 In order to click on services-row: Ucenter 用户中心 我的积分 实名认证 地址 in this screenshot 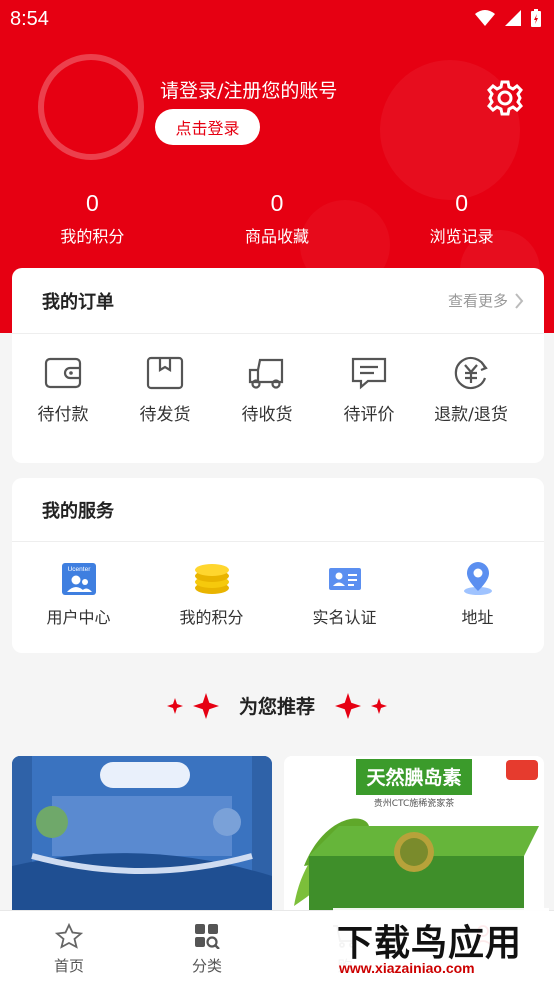, I will do `click(278, 585)`.